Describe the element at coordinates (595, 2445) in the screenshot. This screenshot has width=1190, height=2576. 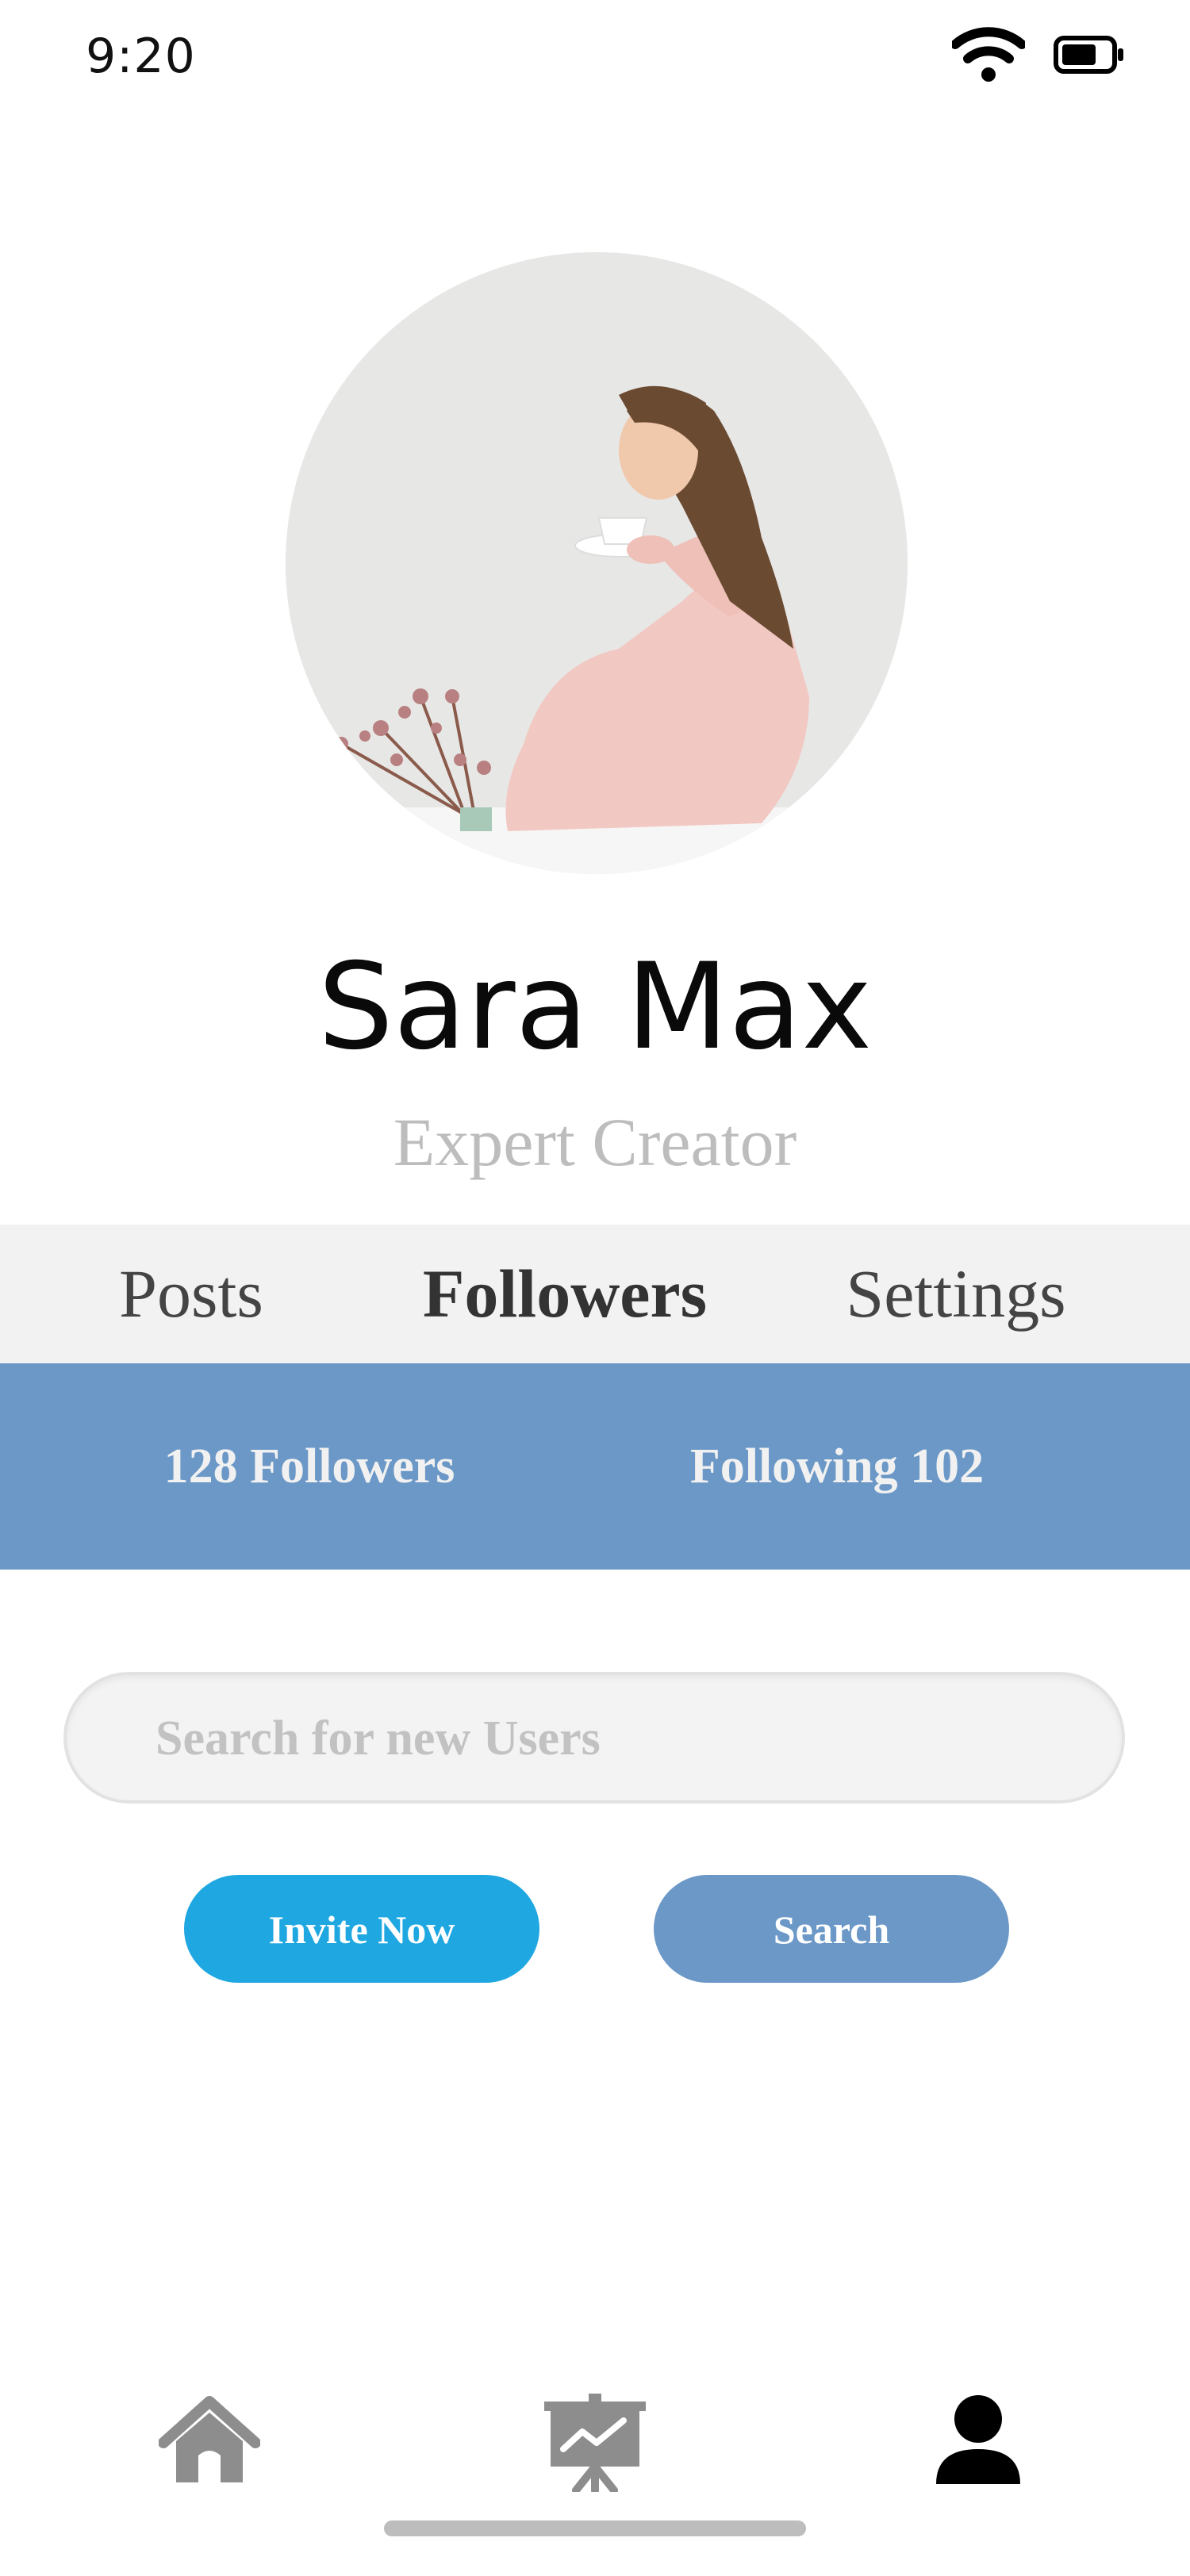
I see `presentation-chart-icon` at that location.